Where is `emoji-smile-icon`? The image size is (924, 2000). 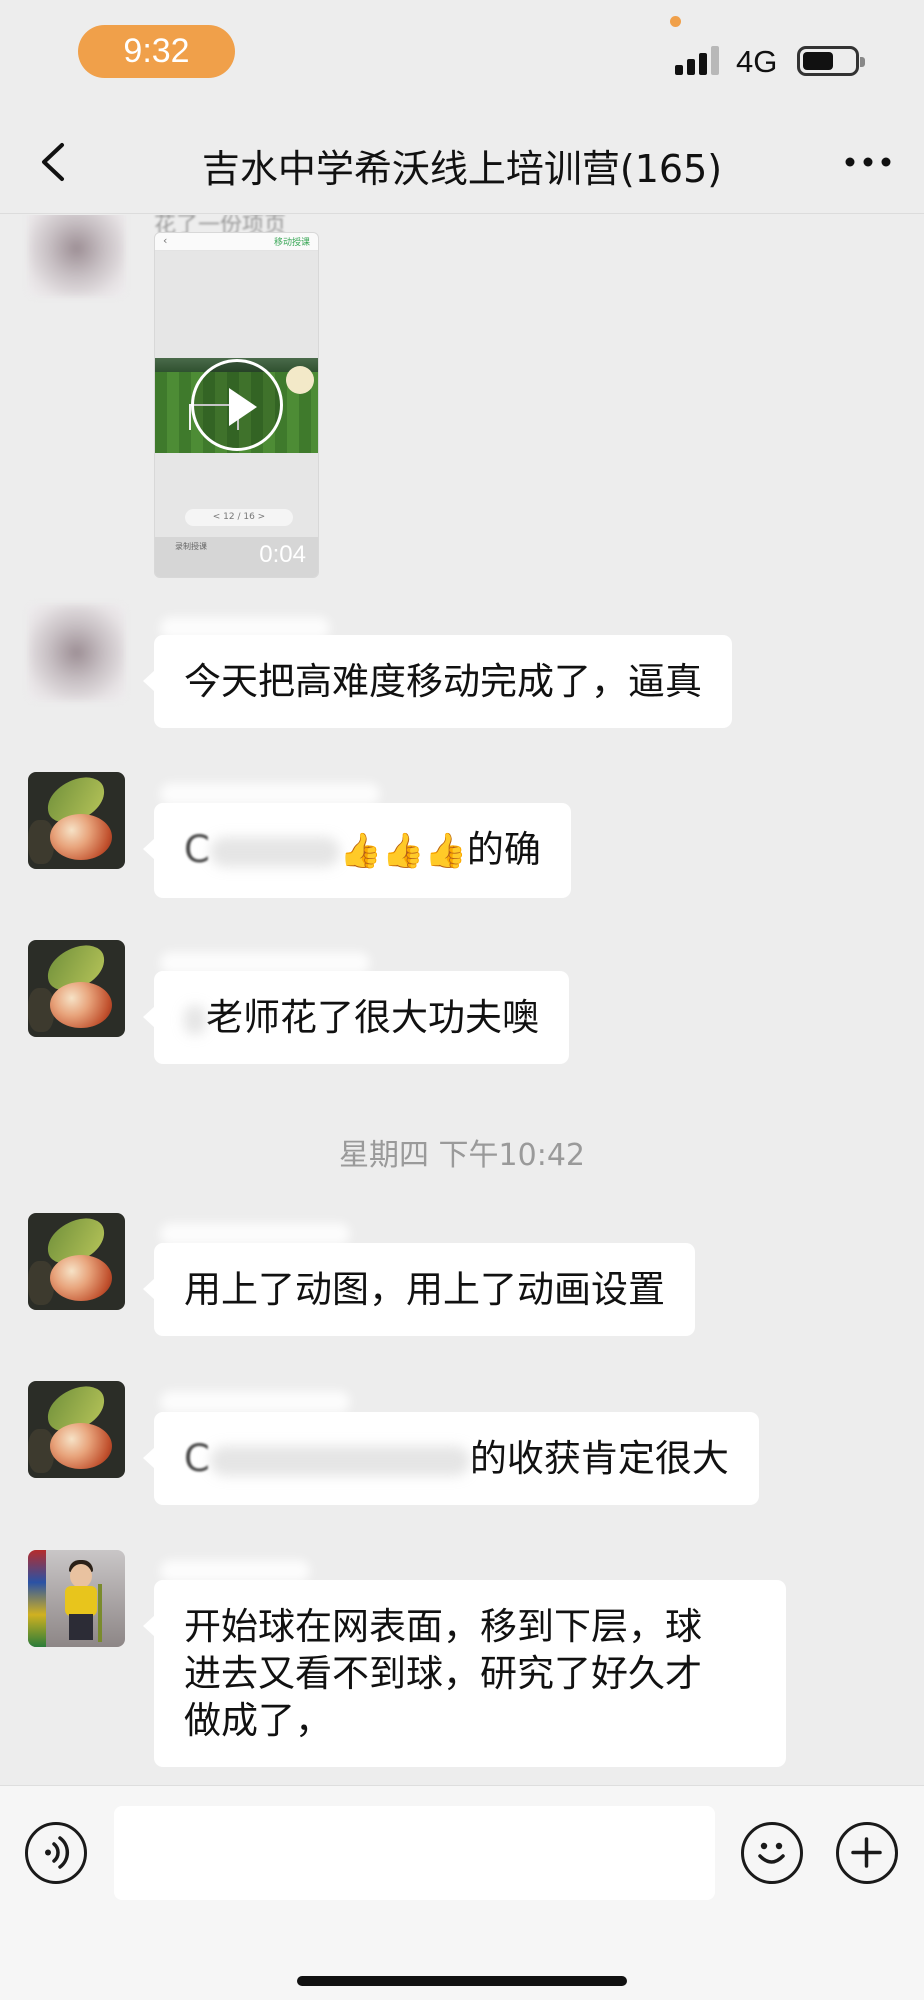 emoji-smile-icon is located at coordinates (771, 1853).